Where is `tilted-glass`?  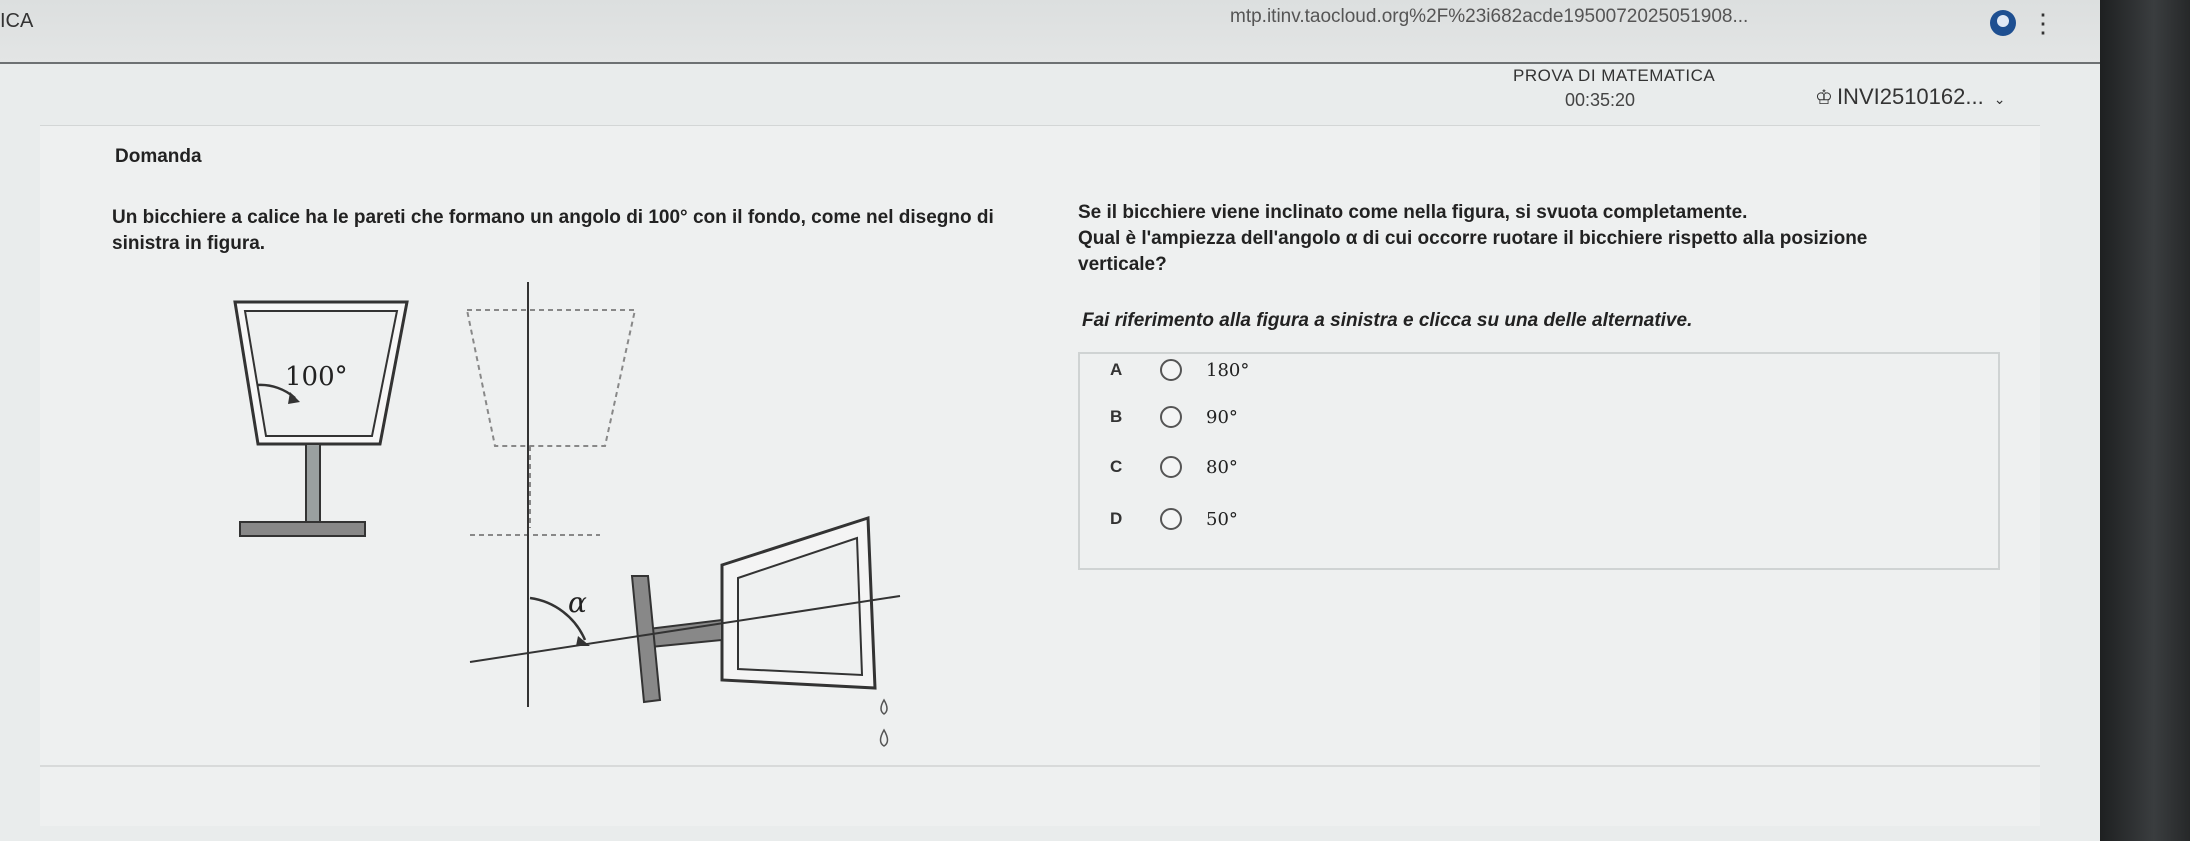
tilted-glass is located at coordinates (753, 609).